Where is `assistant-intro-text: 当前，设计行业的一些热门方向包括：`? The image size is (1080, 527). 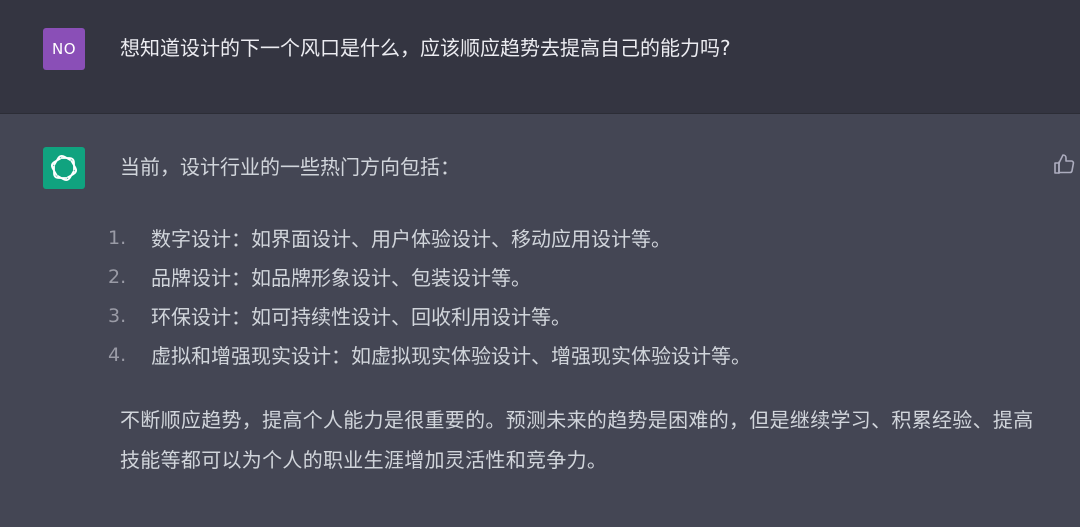 assistant-intro-text: 当前，设计行业的一些热门方向包括： is located at coordinates (290, 167).